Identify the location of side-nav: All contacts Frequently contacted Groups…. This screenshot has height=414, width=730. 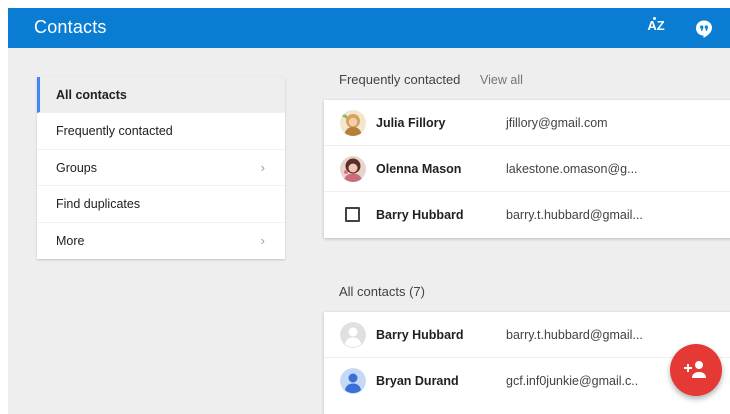
(161, 168).